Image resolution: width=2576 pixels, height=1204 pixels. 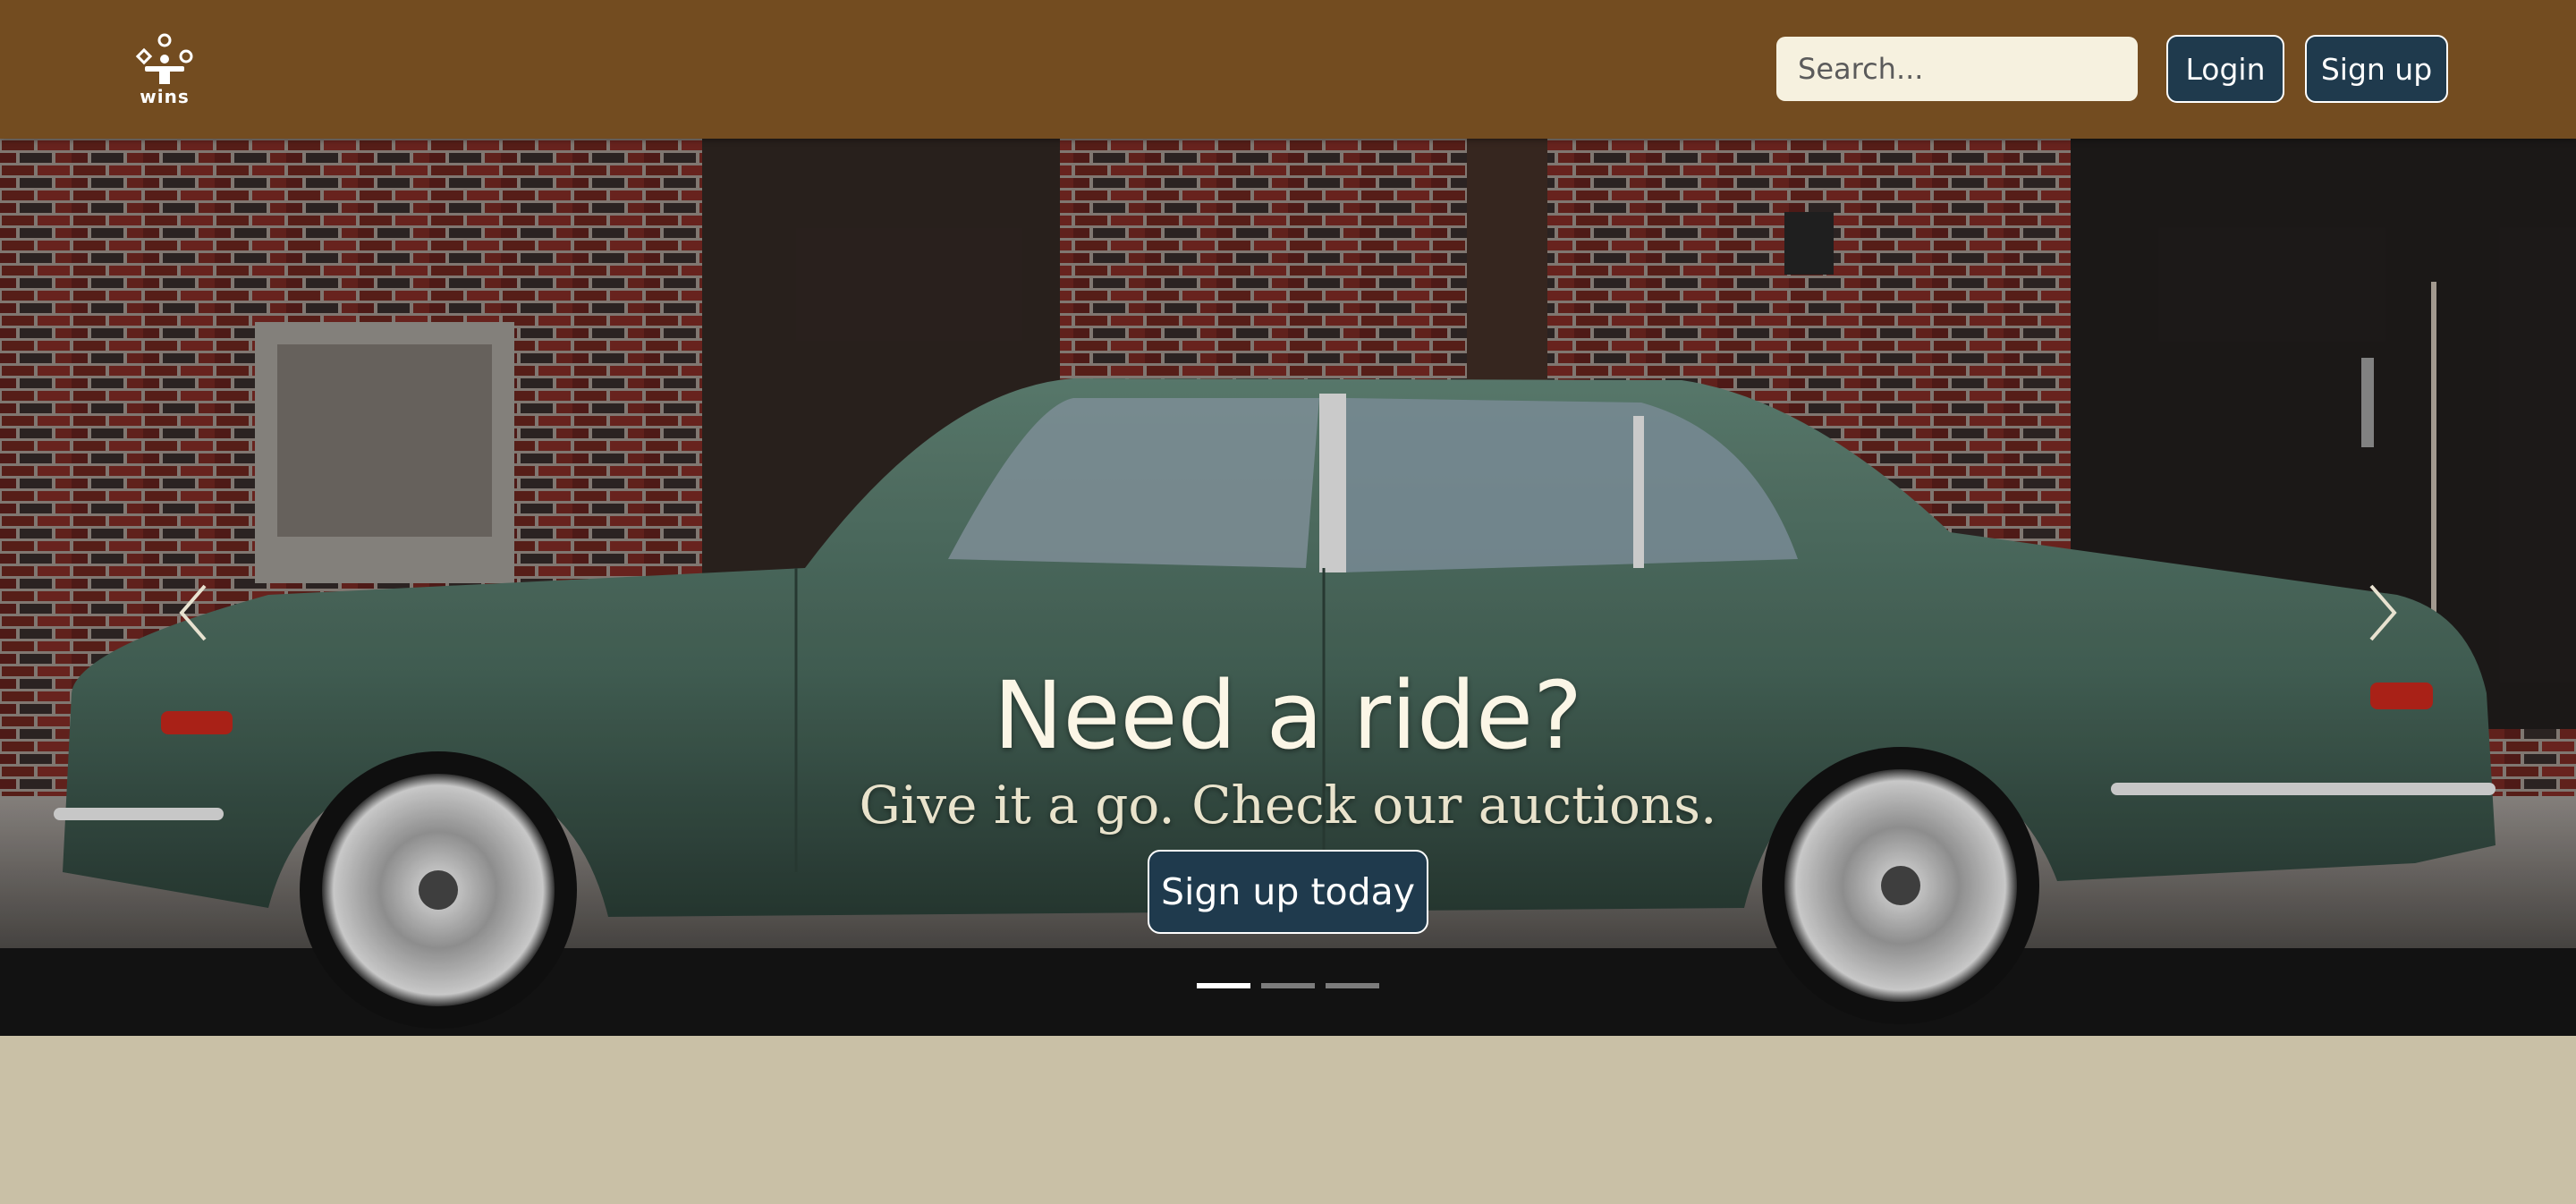 What do you see at coordinates (2225, 69) in the screenshot?
I see `login-button: Login` at bounding box center [2225, 69].